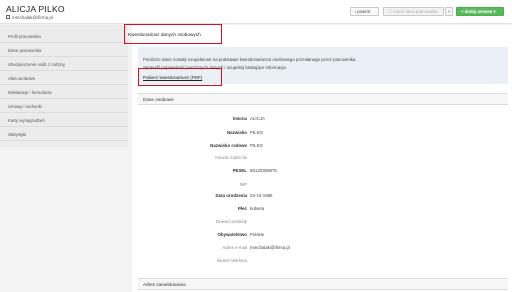  Describe the element at coordinates (232, 234) in the screenshot. I see `label-citizenship: Obywatelstwo` at that location.